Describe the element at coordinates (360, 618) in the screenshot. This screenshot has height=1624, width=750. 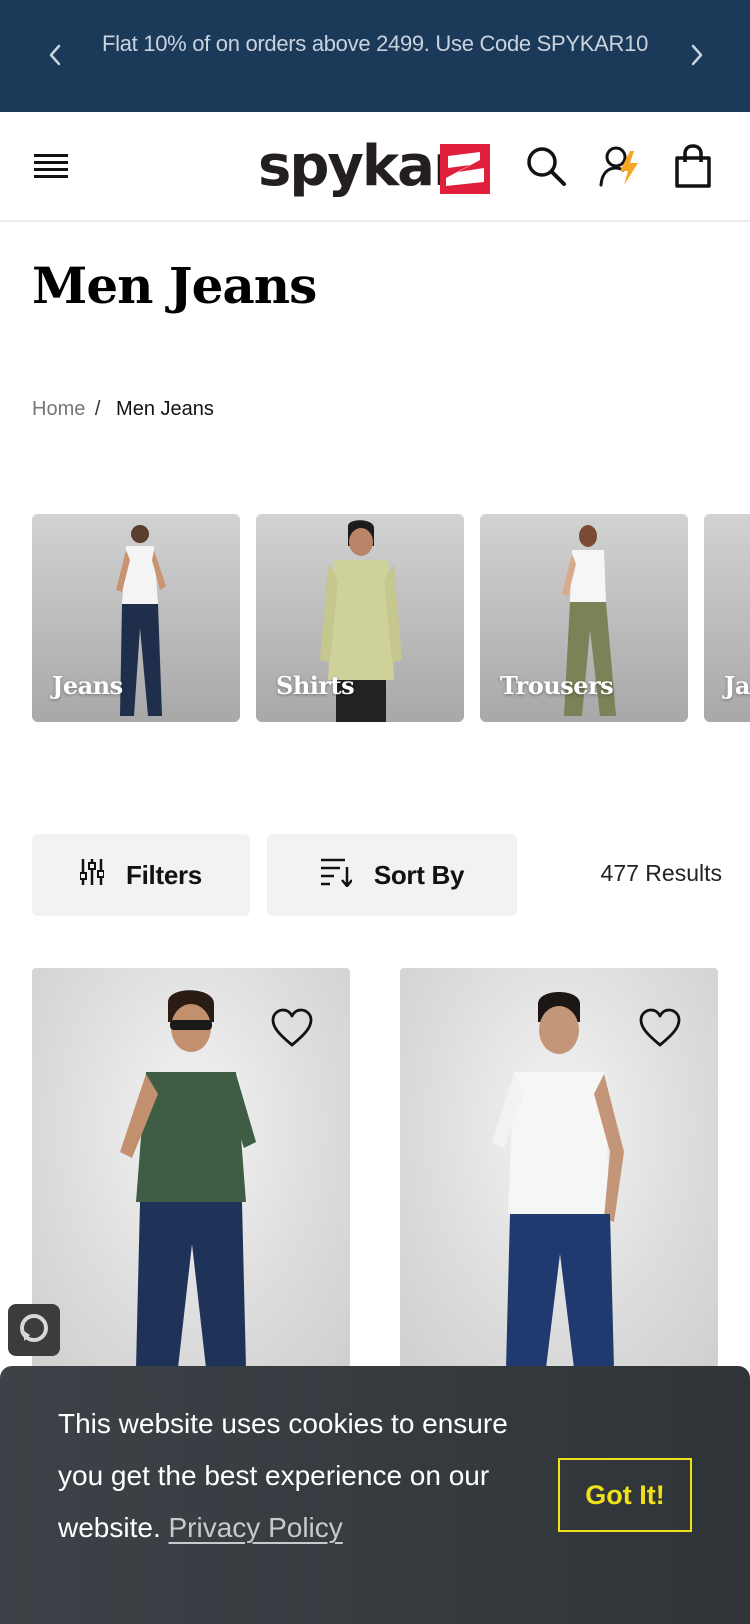
I see `category-card-shirts: Shirts` at that location.